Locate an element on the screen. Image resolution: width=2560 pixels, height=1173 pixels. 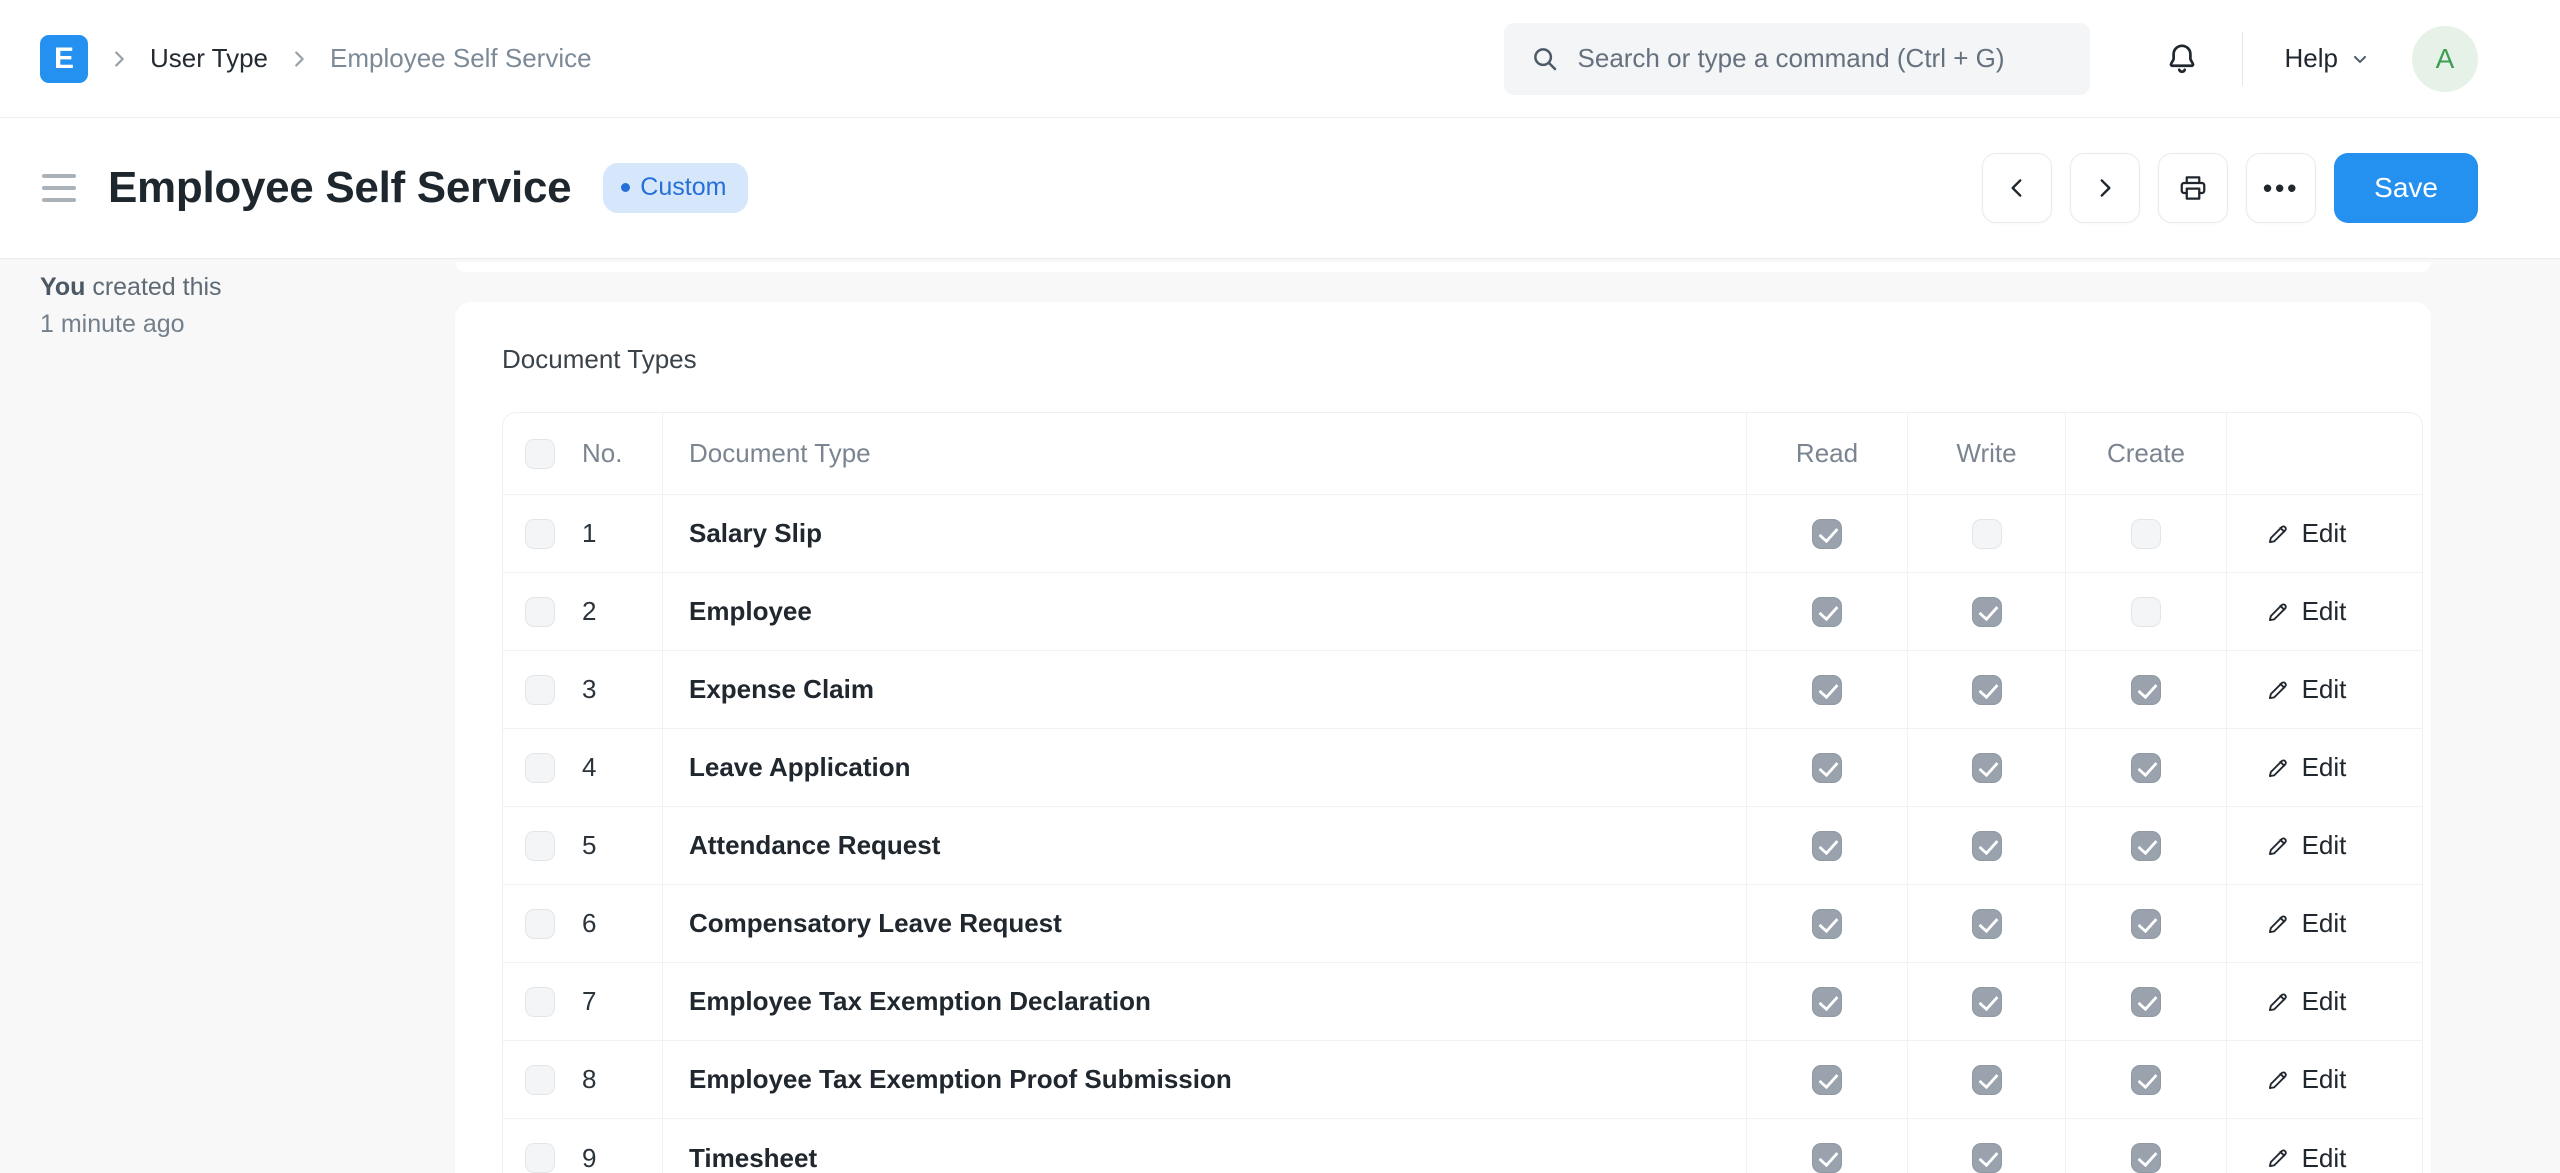
document-type-name: Leave Application is located at coordinates (800, 767).